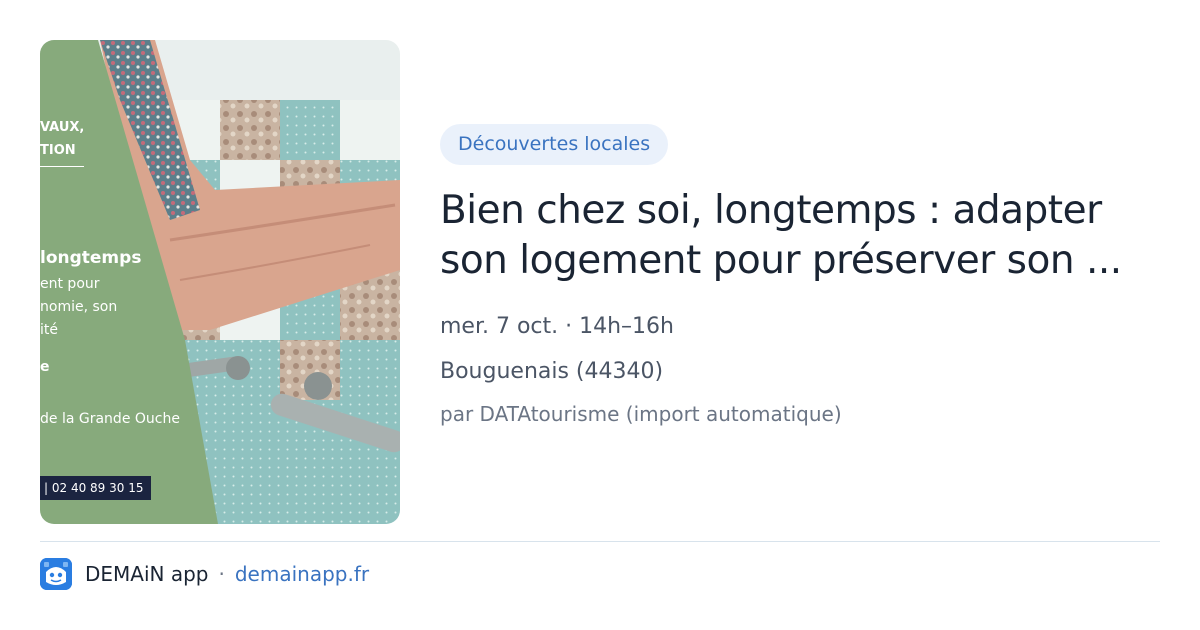 The image size is (1200, 630). Describe the element at coordinates (771, 210) in the screenshot. I see `event-title-line1: Bien chez soi, longtemps : adapter` at that location.